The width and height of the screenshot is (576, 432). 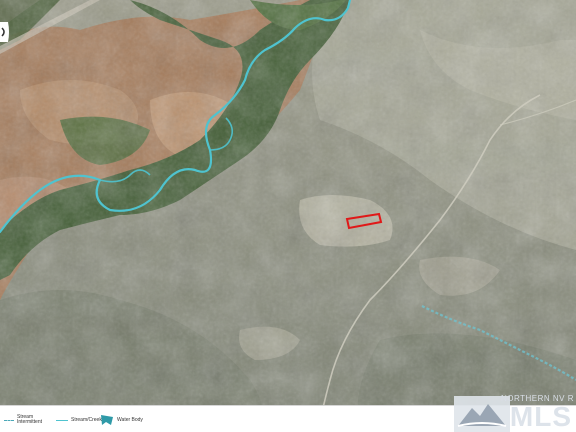 What do you see at coordinates (62, 420) in the screenshot?
I see `solid-creek-line-icon` at bounding box center [62, 420].